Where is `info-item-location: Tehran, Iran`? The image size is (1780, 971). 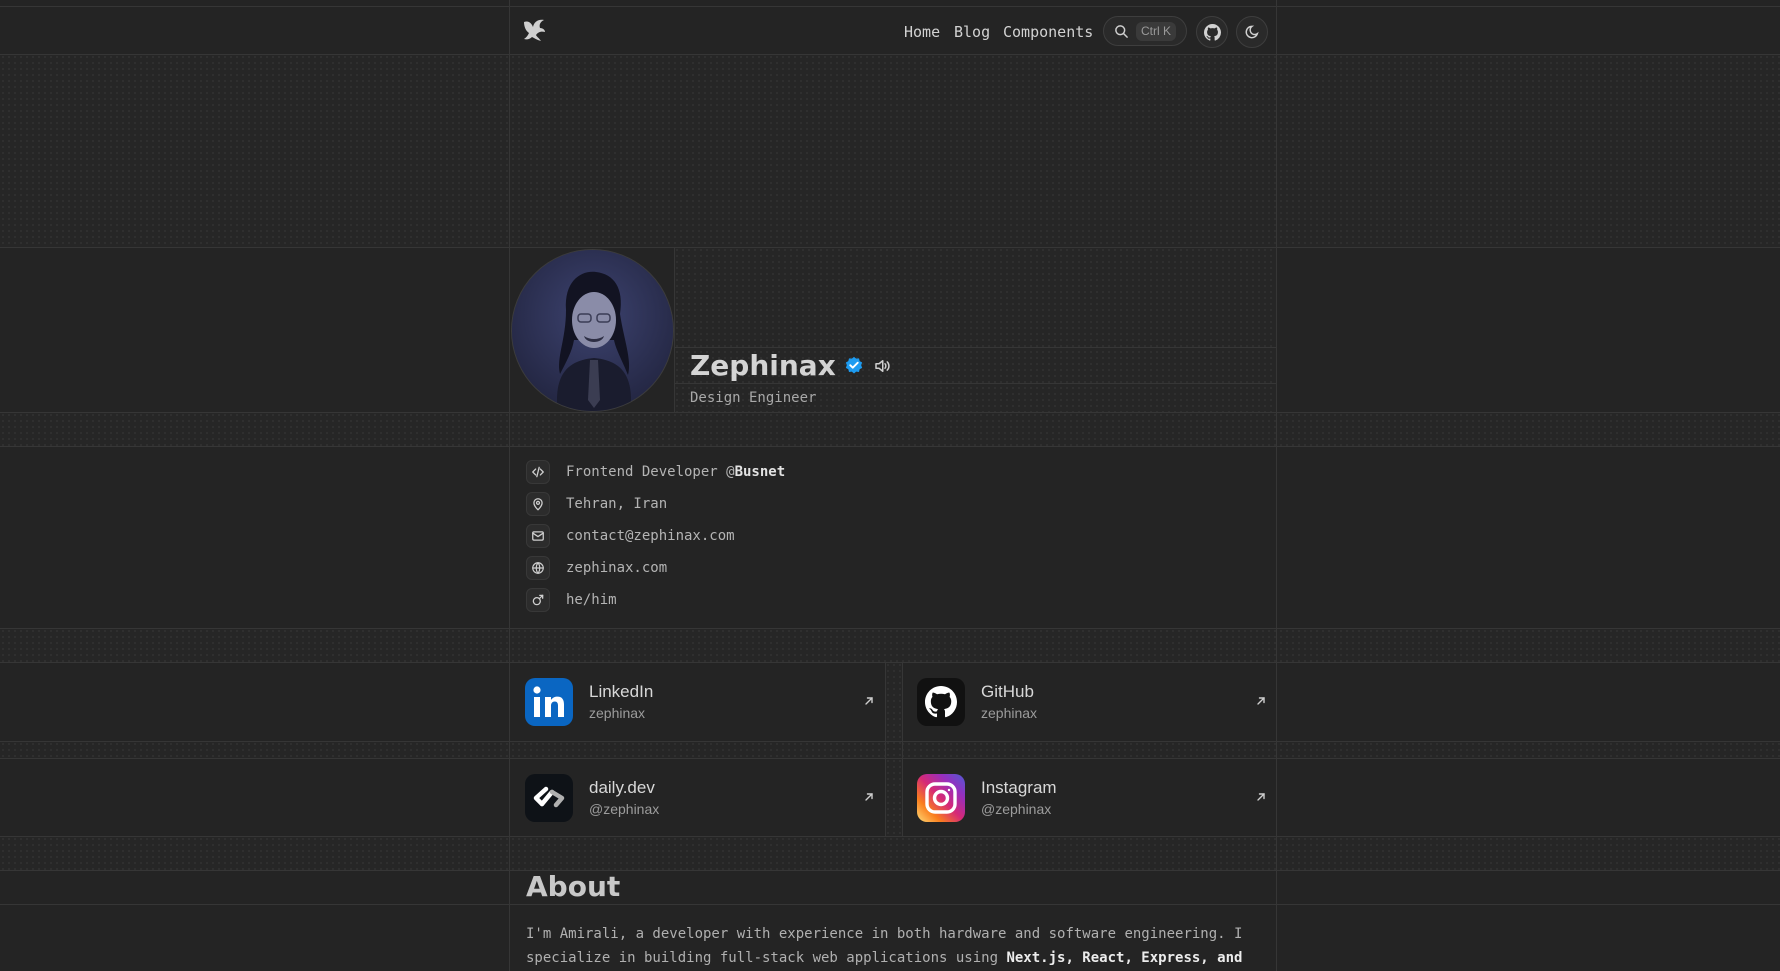 info-item-location: Tehran, Iran is located at coordinates (776, 504).